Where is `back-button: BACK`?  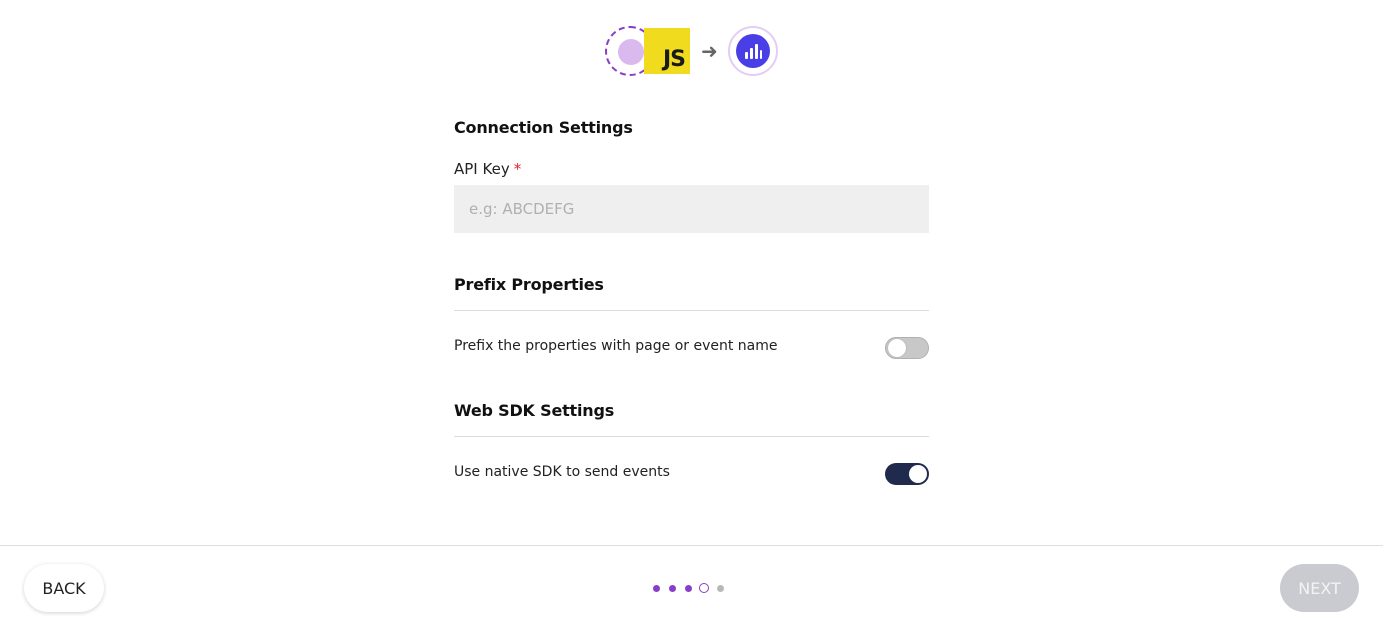
back-button: BACK is located at coordinates (64, 588).